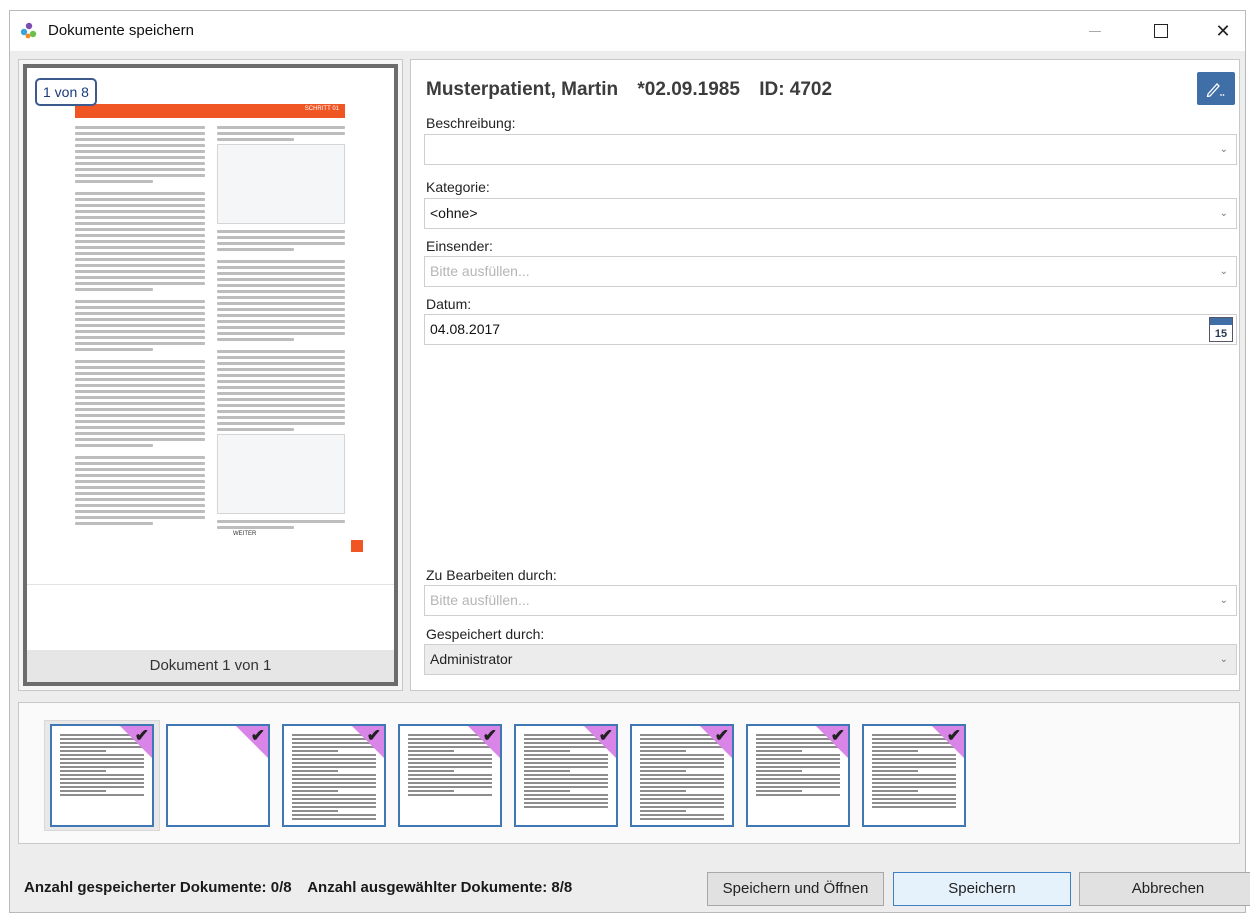 This screenshot has height=915, width=1250. Describe the element at coordinates (982, 889) in the screenshot. I see `save-button: Speichern` at that location.